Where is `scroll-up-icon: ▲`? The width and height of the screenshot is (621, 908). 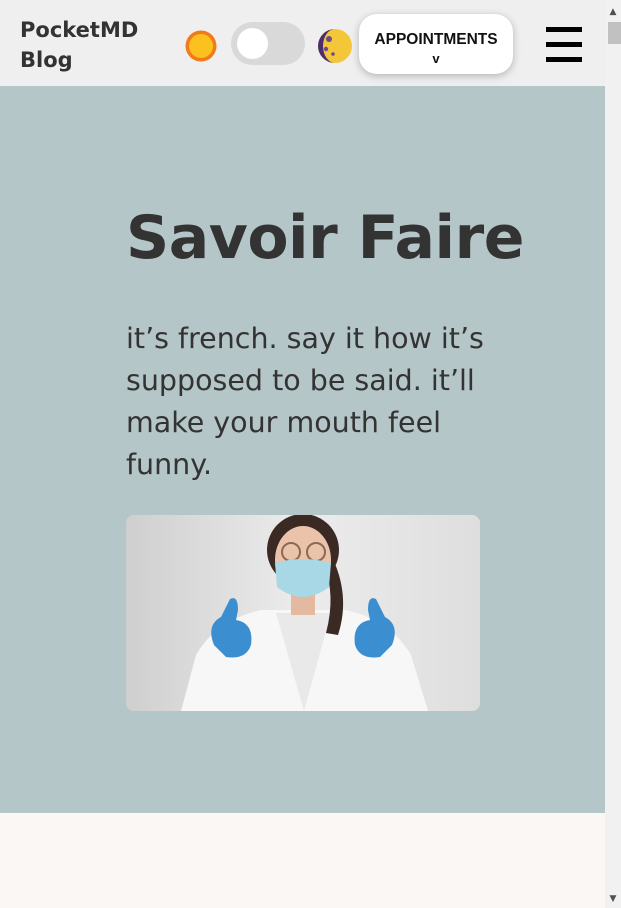
scroll-up-icon: ▲ is located at coordinates (613, 12).